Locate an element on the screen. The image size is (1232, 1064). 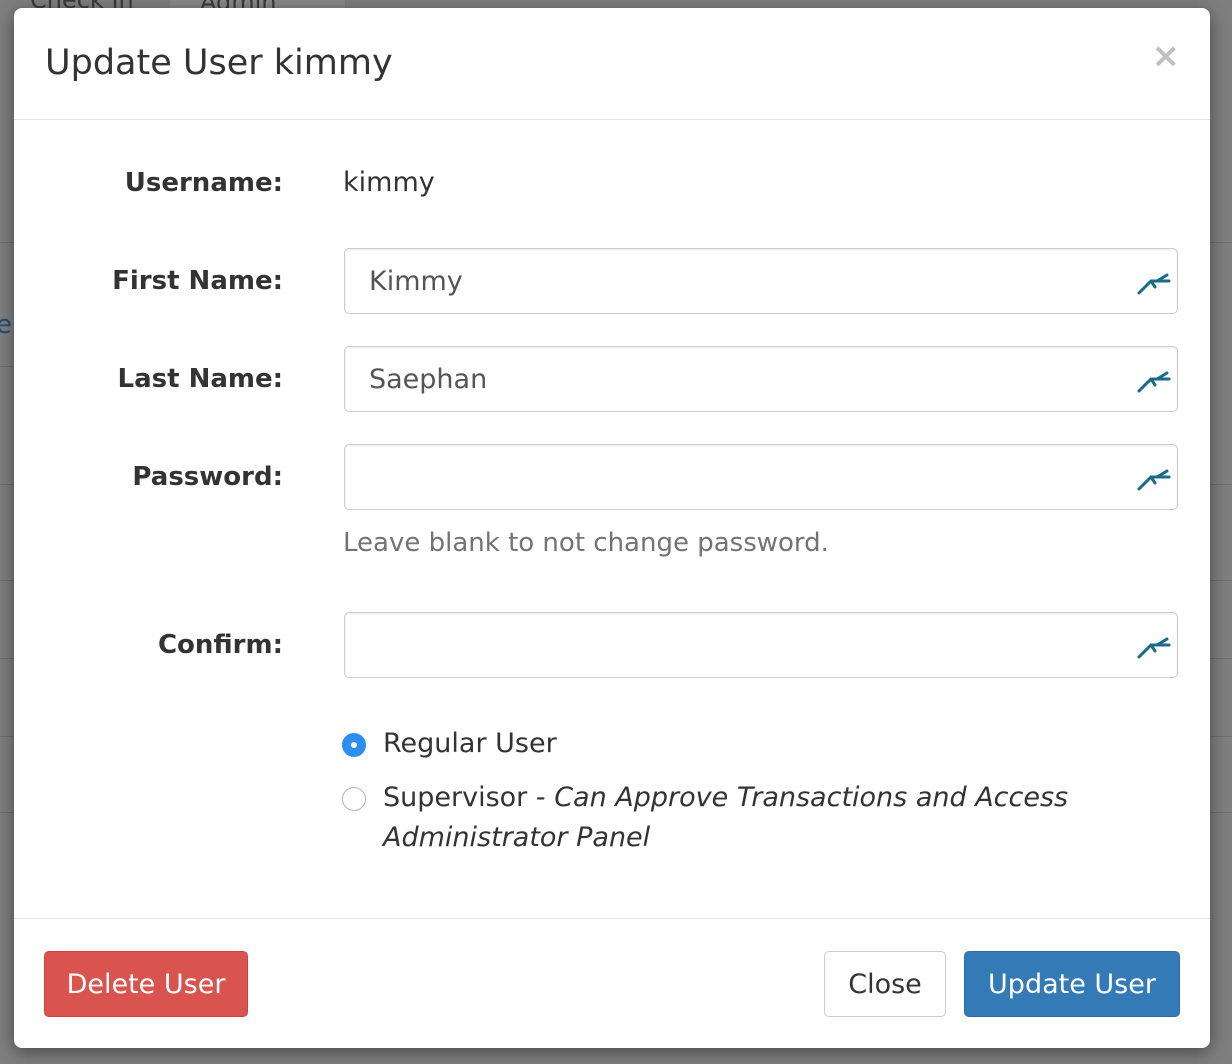
close-button: Close is located at coordinates (885, 984).